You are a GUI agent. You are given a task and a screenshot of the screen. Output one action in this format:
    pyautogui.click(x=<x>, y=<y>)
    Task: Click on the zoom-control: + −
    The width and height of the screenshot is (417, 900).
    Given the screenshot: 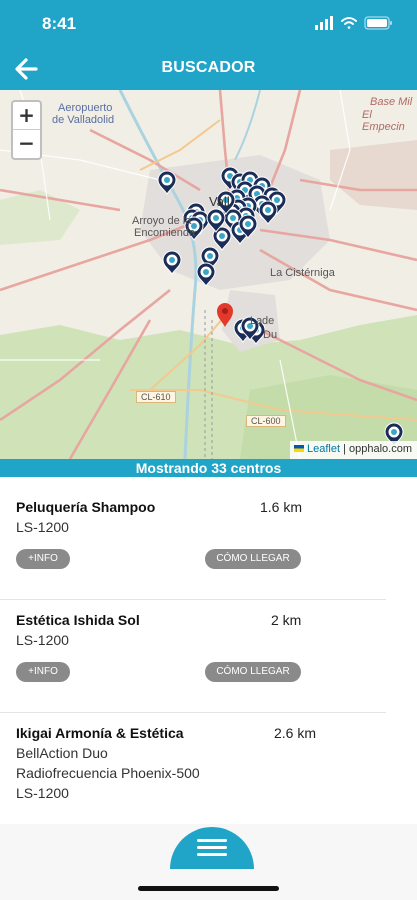 What is the action you would take?
    pyautogui.click(x=26, y=130)
    